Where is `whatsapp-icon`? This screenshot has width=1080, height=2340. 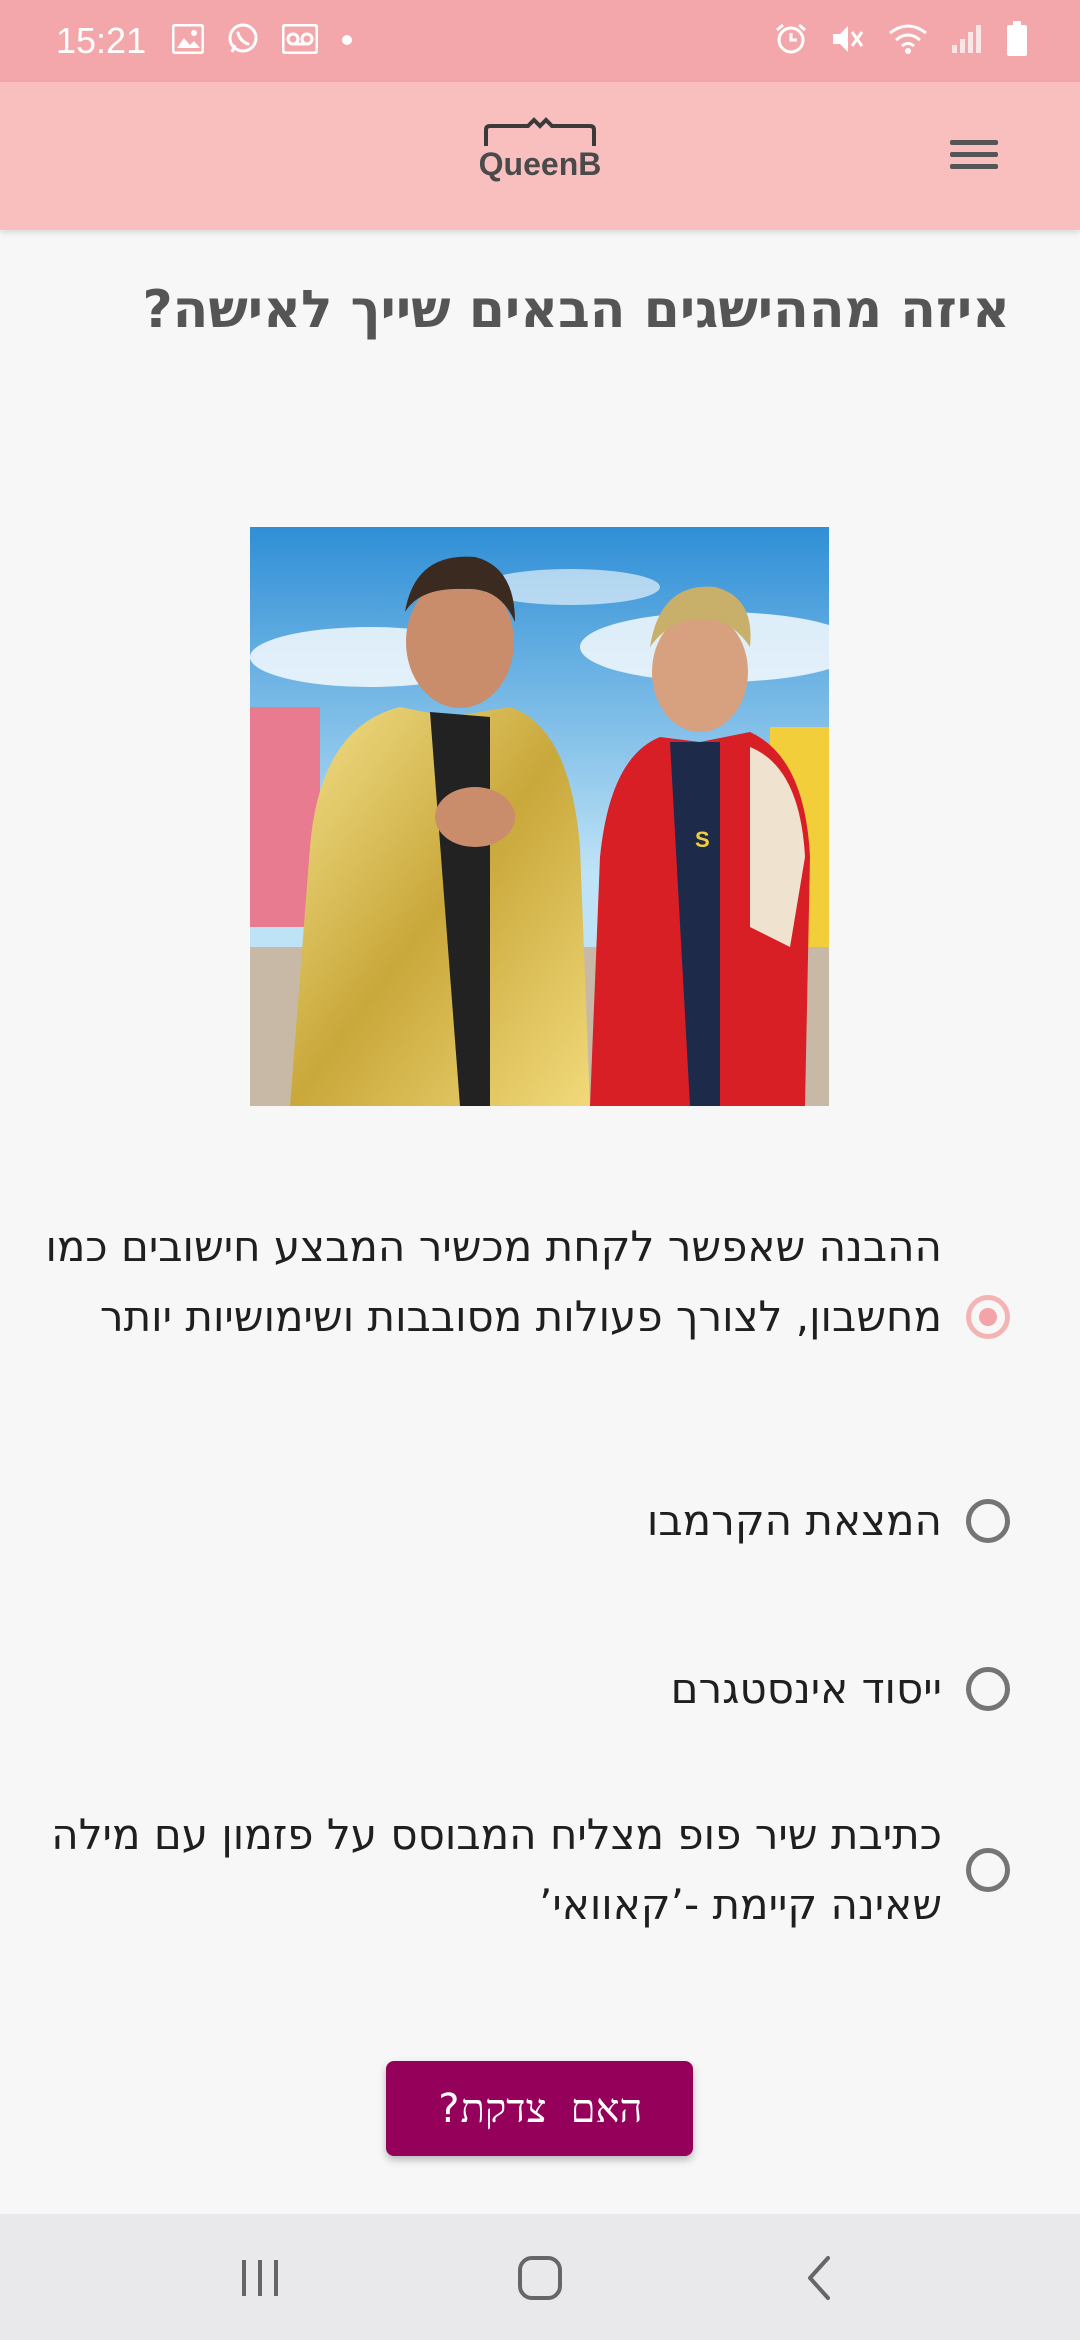
whatsapp-icon is located at coordinates (243, 41).